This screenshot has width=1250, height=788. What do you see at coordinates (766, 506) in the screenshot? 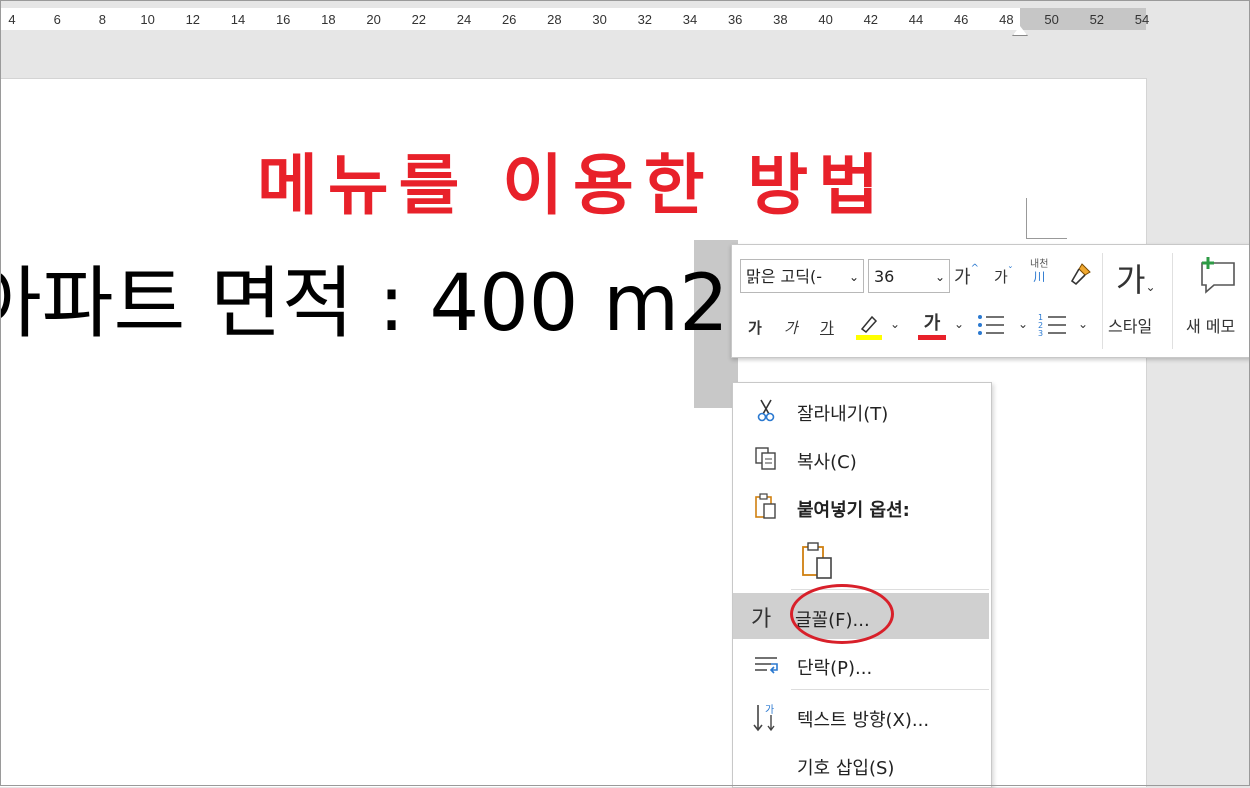
I see `paste-icon` at bounding box center [766, 506].